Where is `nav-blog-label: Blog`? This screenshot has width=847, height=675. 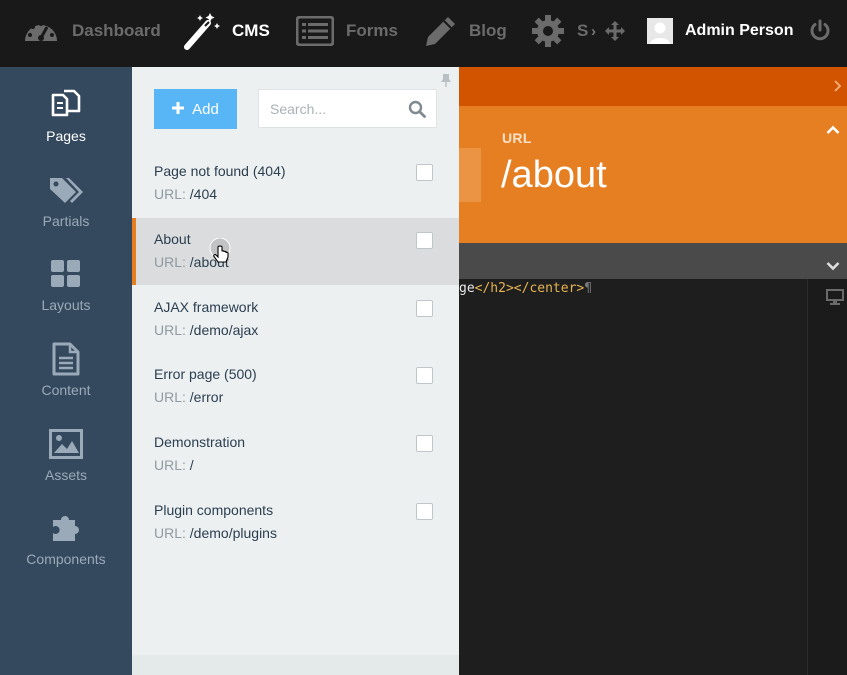
nav-blog-label: Blog is located at coordinates (488, 30).